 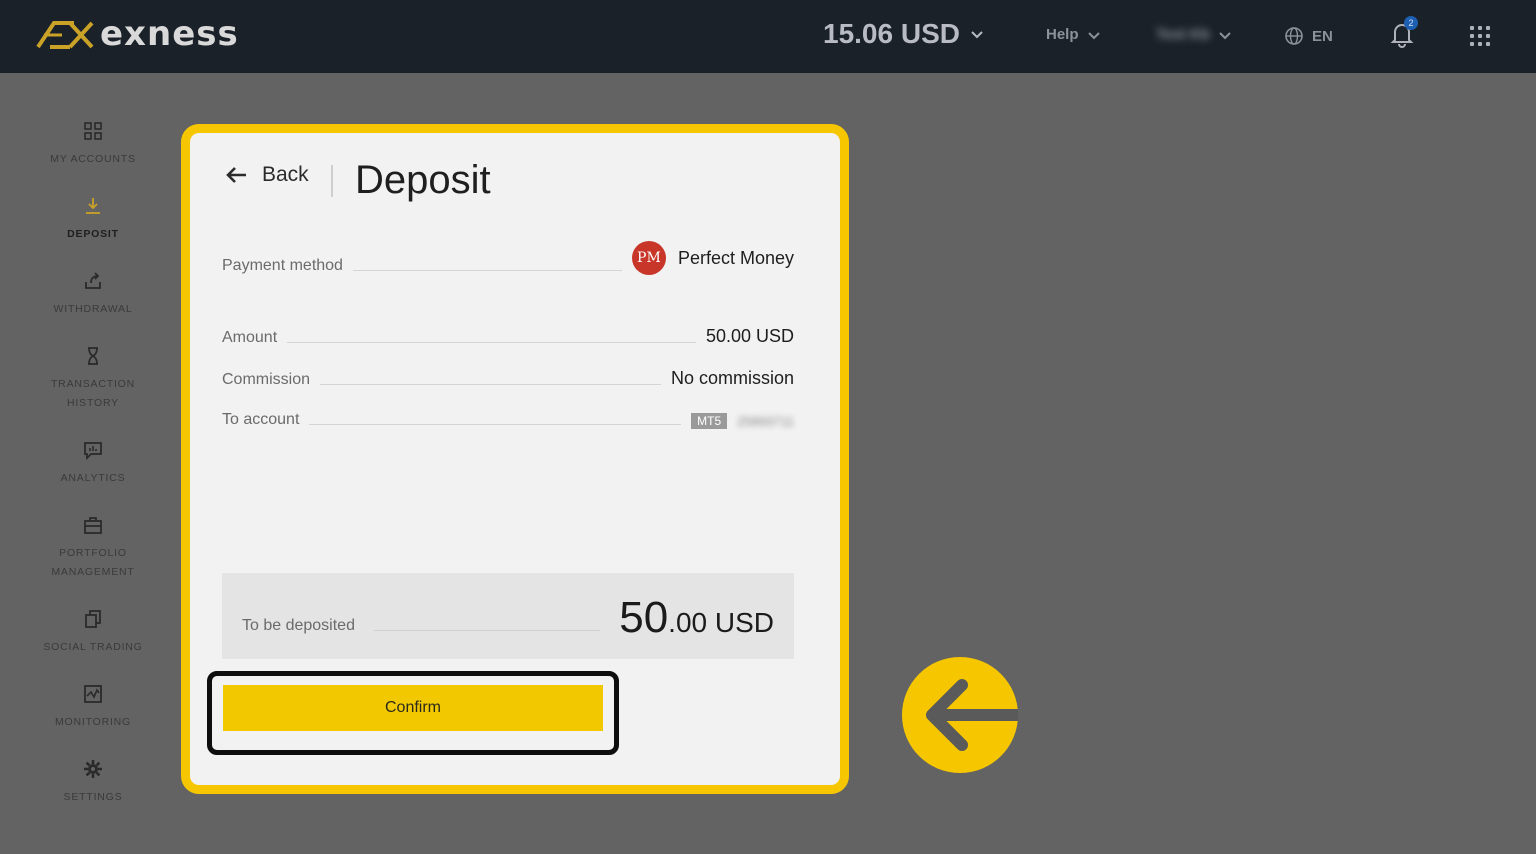 What do you see at coordinates (891, 33) in the screenshot?
I see `balance-value: 15.06 USD` at bounding box center [891, 33].